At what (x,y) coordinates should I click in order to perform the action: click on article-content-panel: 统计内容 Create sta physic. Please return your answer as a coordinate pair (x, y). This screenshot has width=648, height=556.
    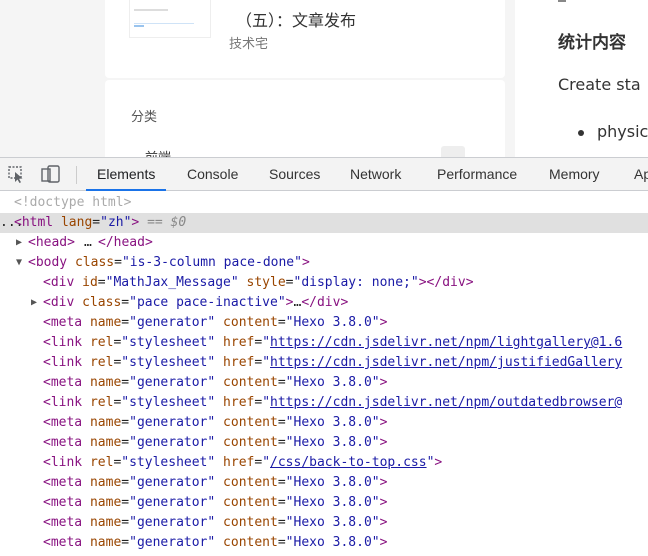
    Looking at the image, I should click on (581, 78).